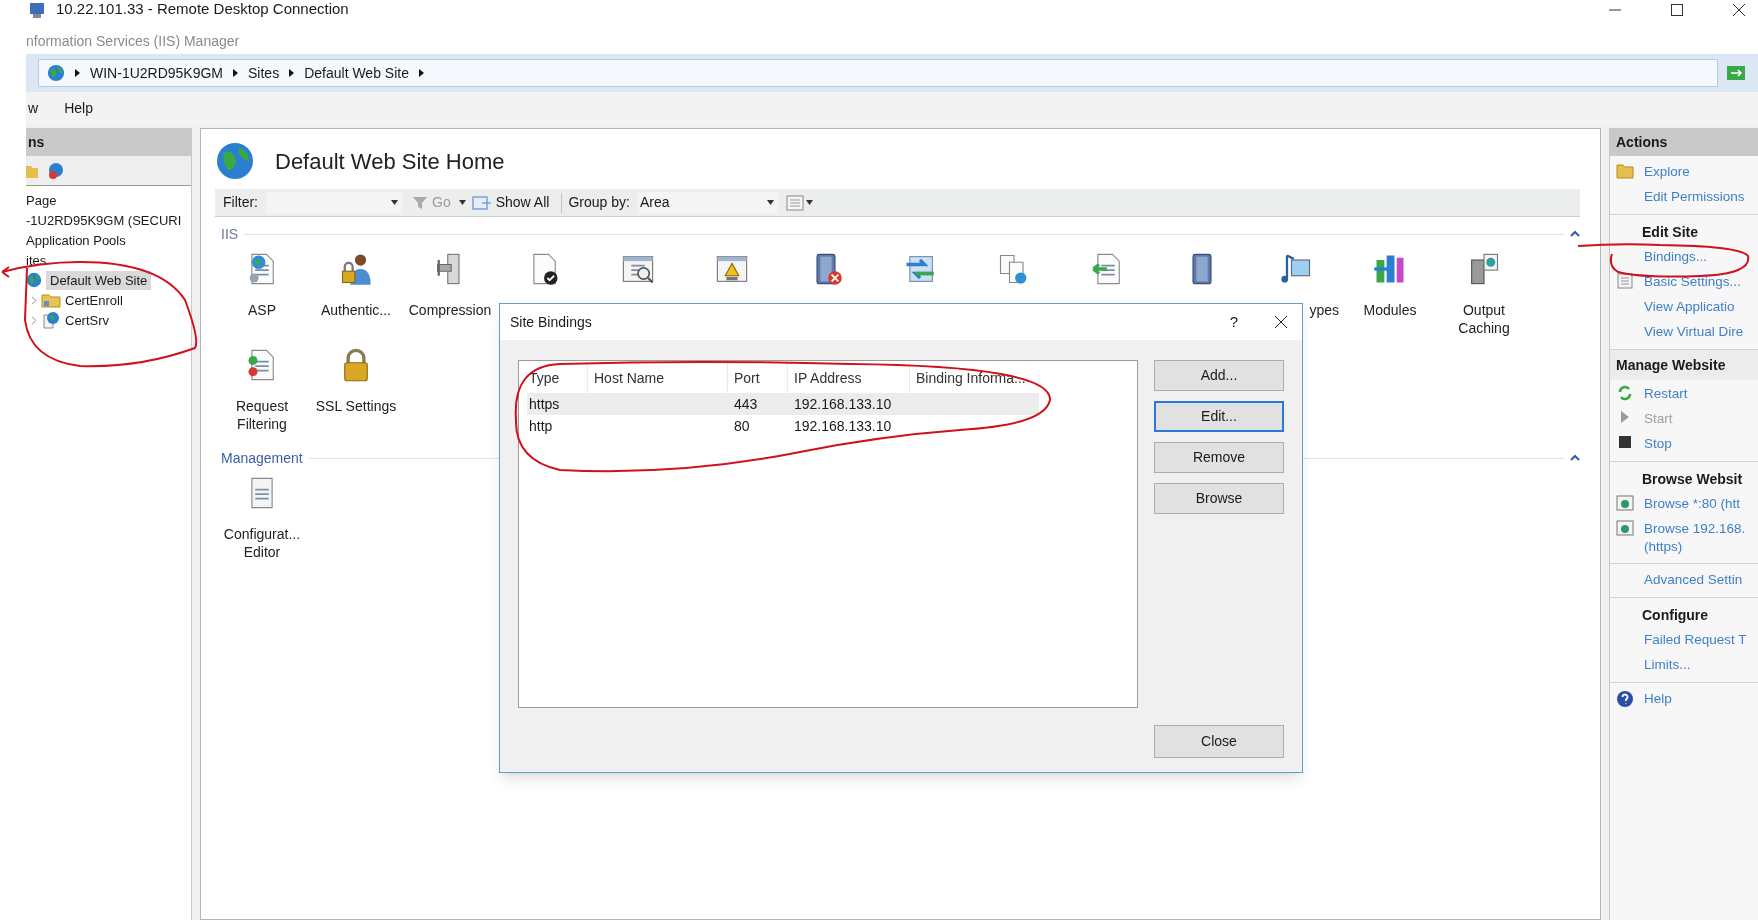 This screenshot has height=920, width=1758. Describe the element at coordinates (36, 142) in the screenshot. I see `panel-title: ns` at that location.